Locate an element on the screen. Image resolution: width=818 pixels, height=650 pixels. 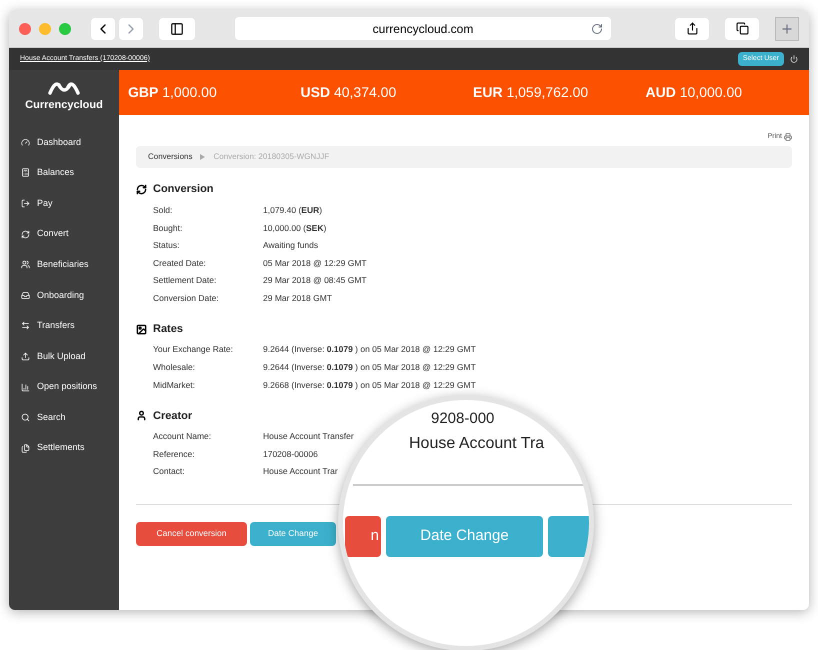
new-tab-button is located at coordinates (787, 28).